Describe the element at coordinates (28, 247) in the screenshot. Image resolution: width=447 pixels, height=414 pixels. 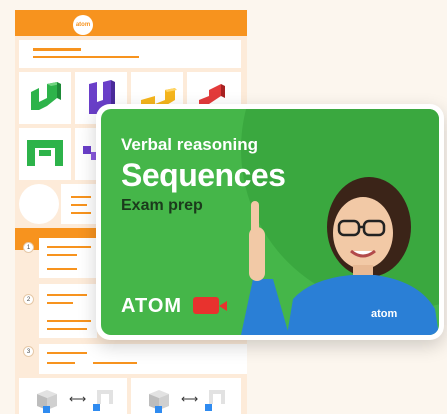
I see `question-number-badge: 1` at that location.